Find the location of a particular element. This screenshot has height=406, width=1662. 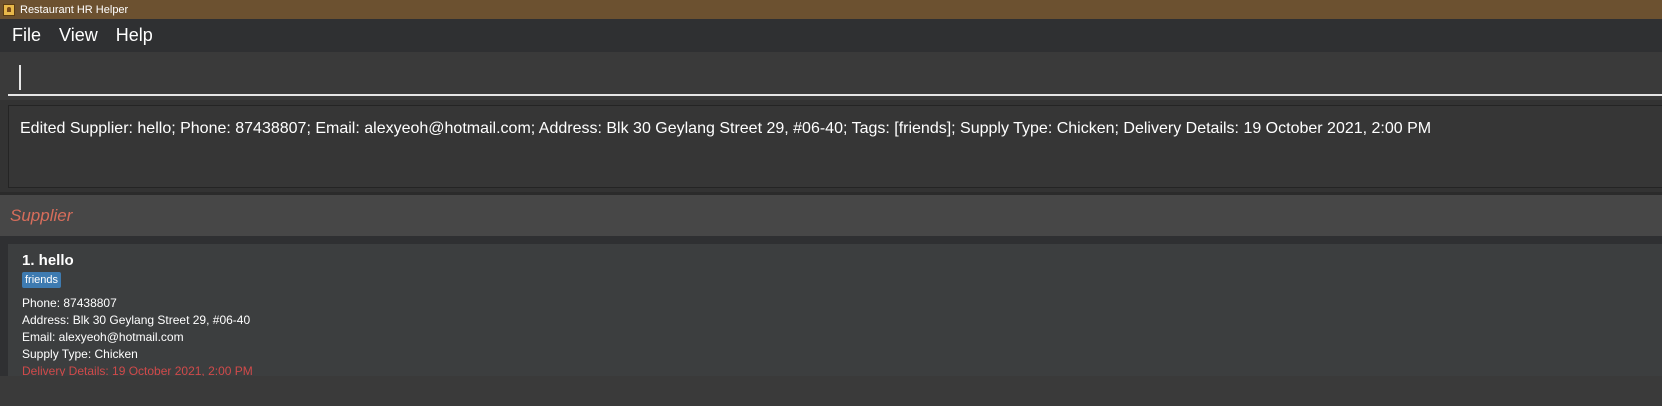

supplier-phone: Phone: 87438807 is located at coordinates (69, 303).